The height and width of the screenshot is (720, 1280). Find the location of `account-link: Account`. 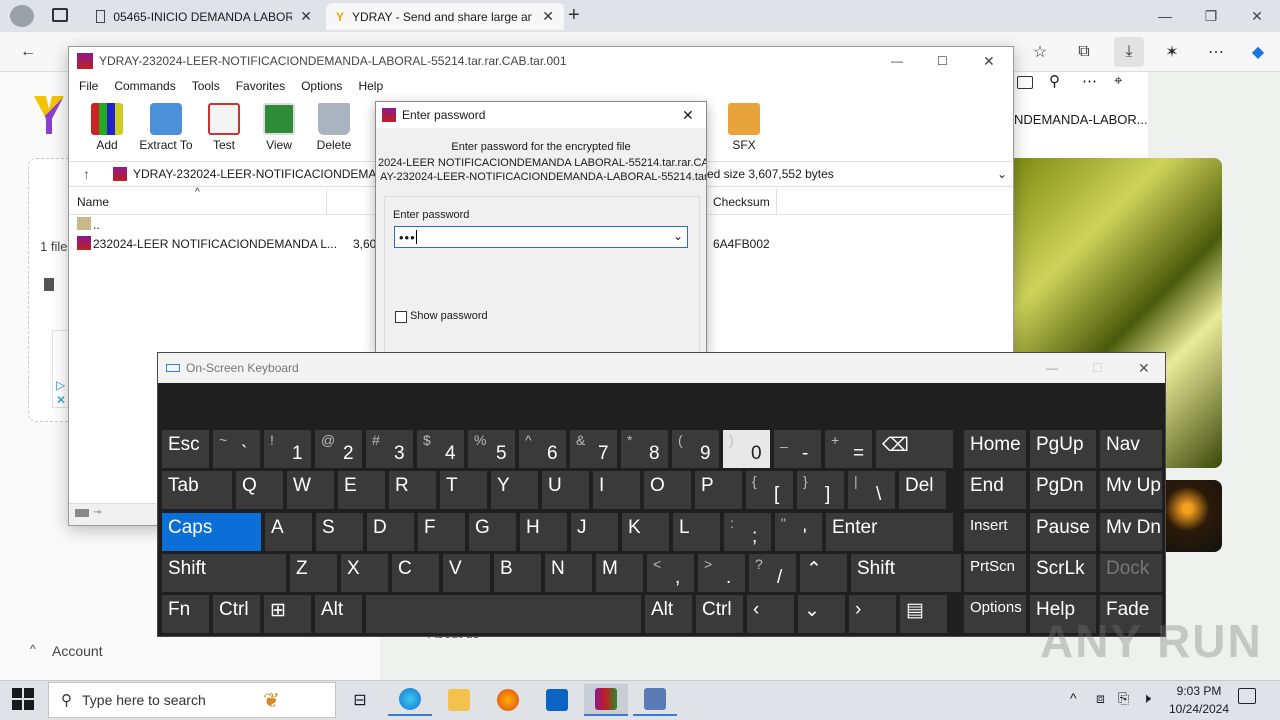

account-link: Account is located at coordinates (77, 651).